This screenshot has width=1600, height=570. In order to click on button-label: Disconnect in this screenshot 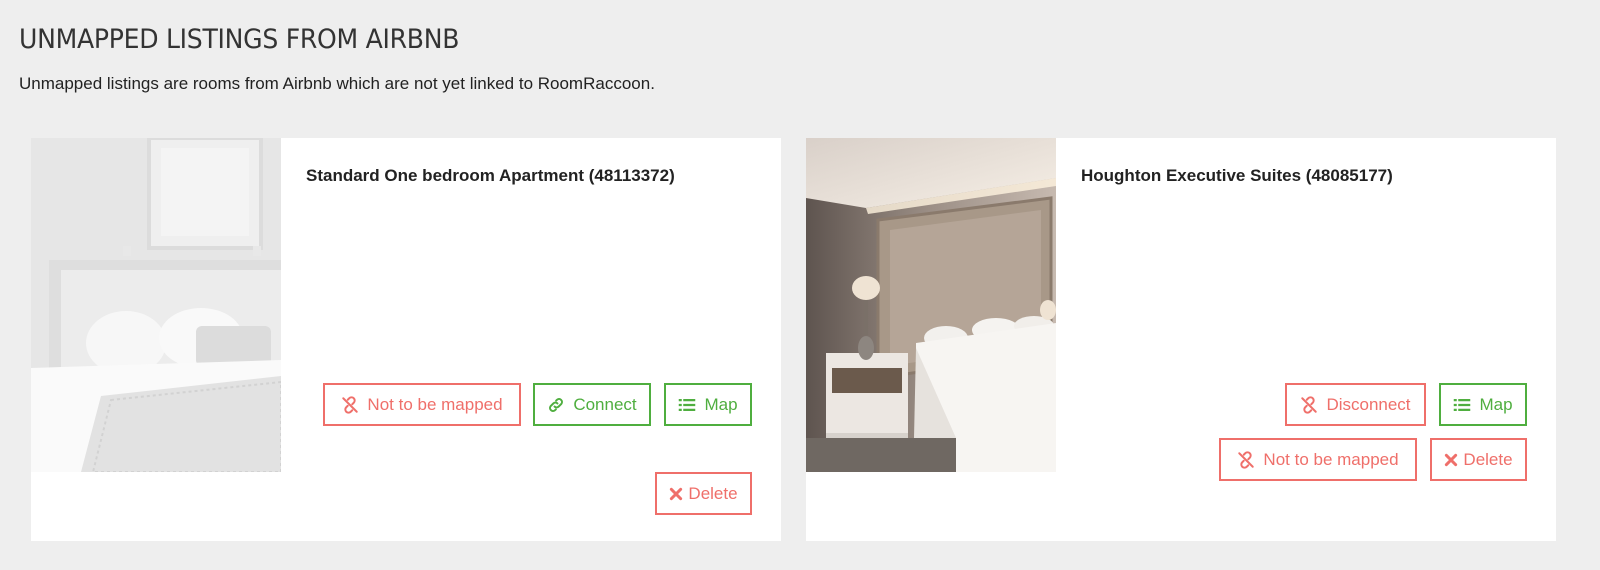, I will do `click(1368, 404)`.